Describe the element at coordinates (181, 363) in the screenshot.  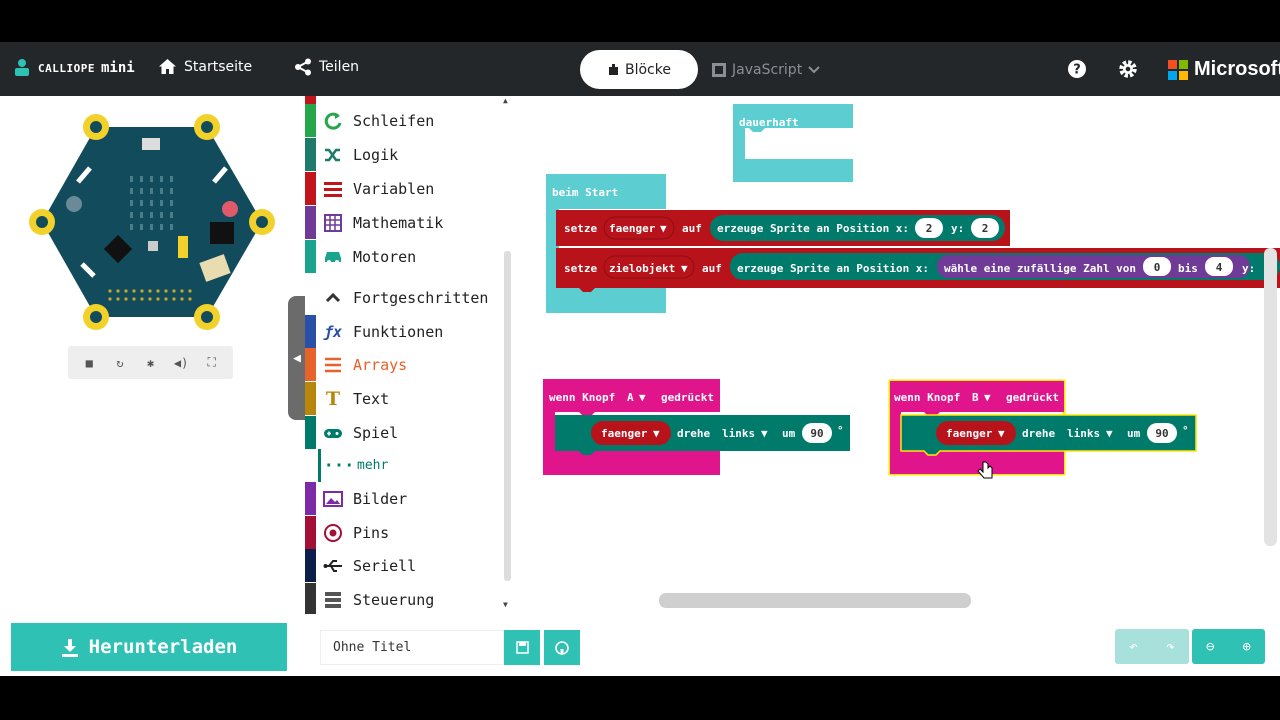
I see `mute-icon: ◀)` at that location.